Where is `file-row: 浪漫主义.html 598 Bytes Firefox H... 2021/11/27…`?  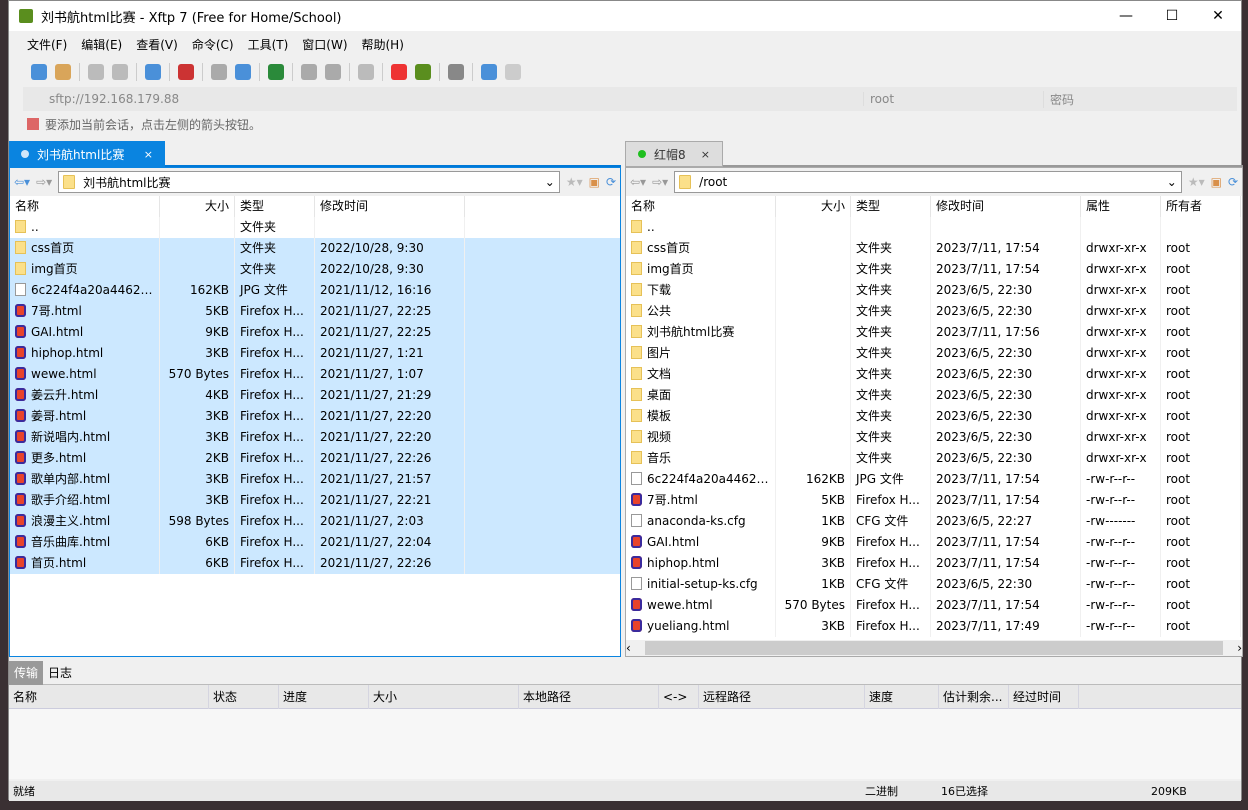
file-row: 浪漫主义.html 598 Bytes Firefox H... 2021/11/27… is located at coordinates (315, 521).